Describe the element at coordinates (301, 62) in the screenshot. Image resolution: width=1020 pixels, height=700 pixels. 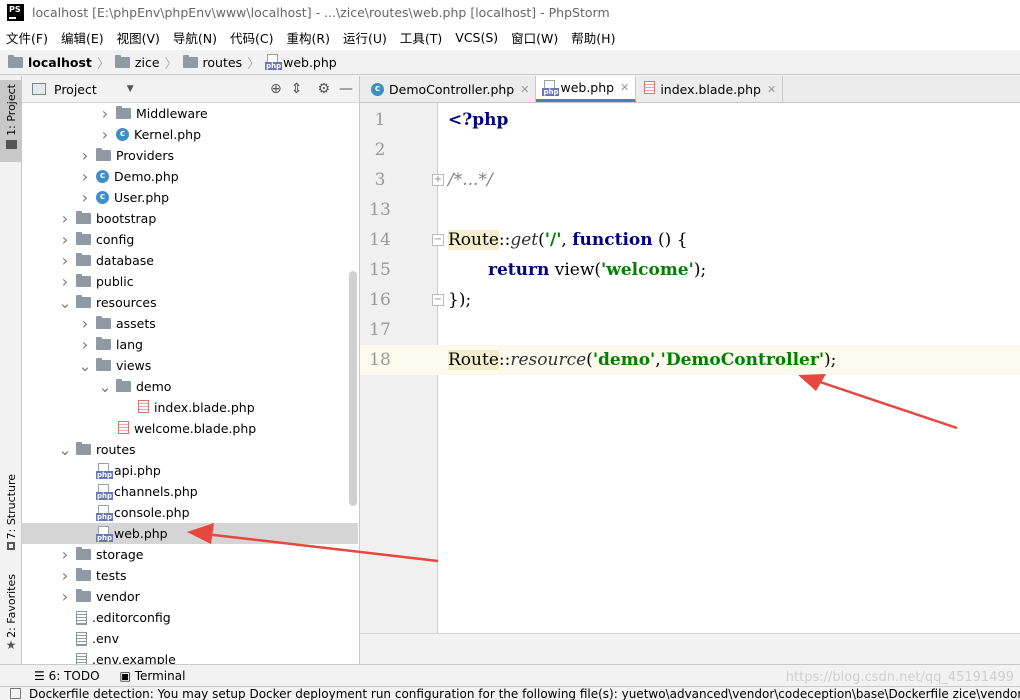
I see `breadcrumb-web-php: php web.php` at that location.